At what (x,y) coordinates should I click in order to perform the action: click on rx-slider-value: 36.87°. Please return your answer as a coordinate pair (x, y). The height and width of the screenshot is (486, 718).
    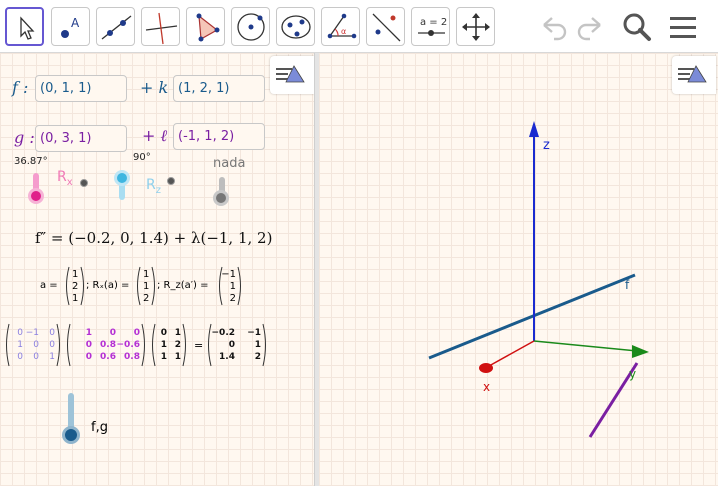
    Looking at the image, I should click on (31, 161).